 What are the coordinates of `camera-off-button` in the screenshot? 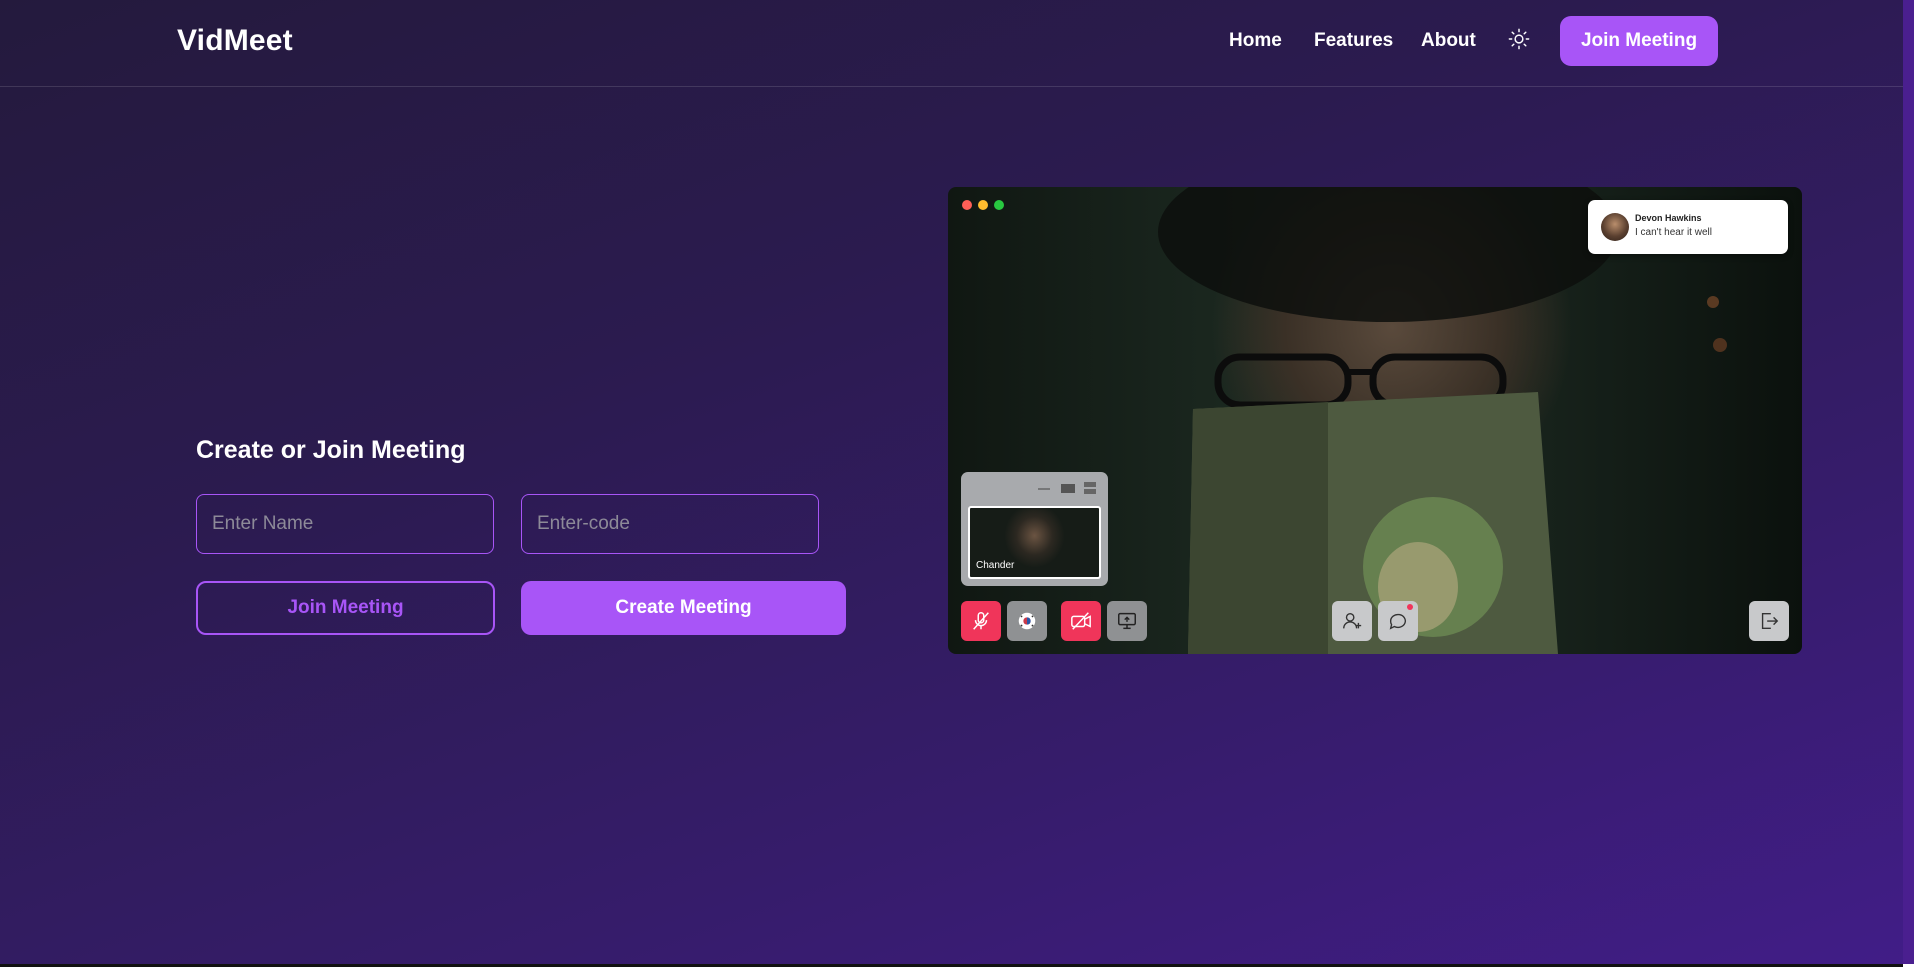 It's located at (1081, 621).